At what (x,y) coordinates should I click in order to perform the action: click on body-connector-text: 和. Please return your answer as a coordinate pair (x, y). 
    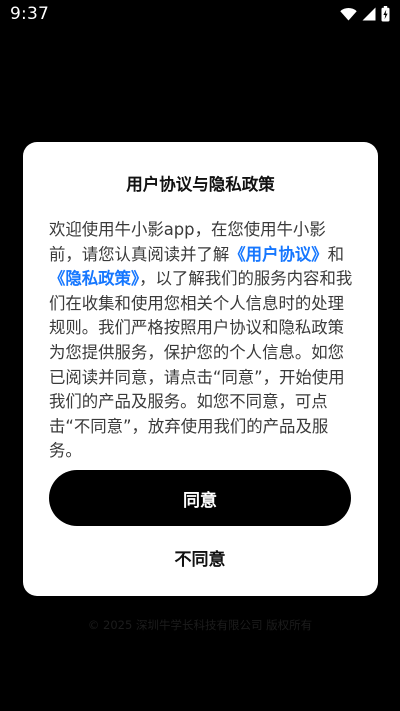
    Looking at the image, I should click on (336, 254).